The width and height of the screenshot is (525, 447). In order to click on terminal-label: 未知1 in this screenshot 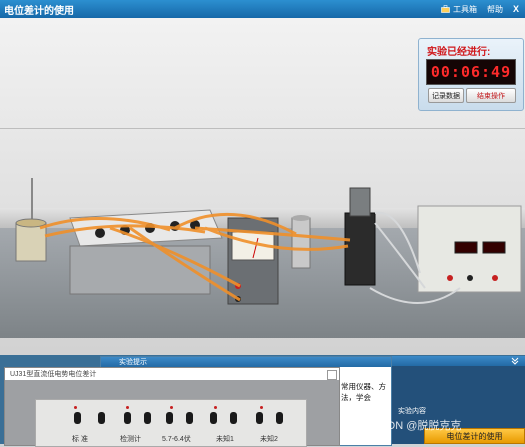, I will do `click(225, 439)`.